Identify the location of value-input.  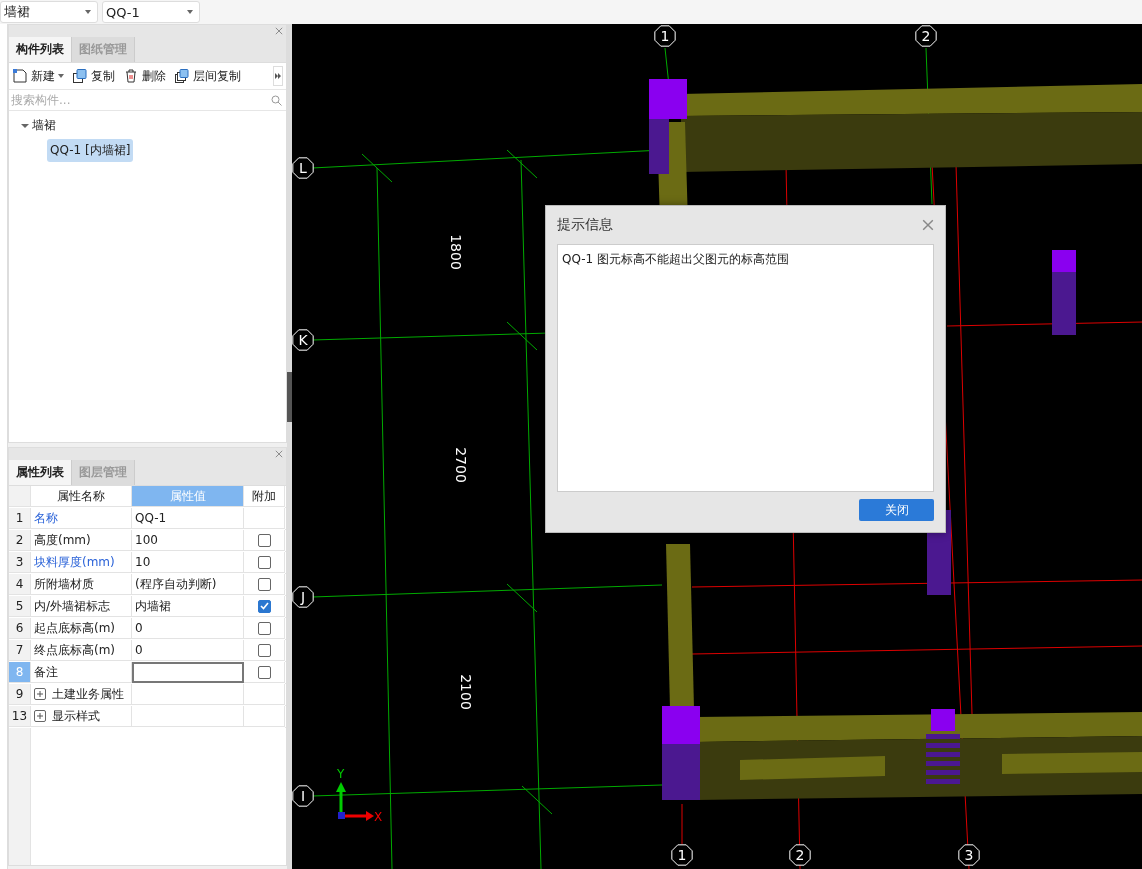
(188, 672).